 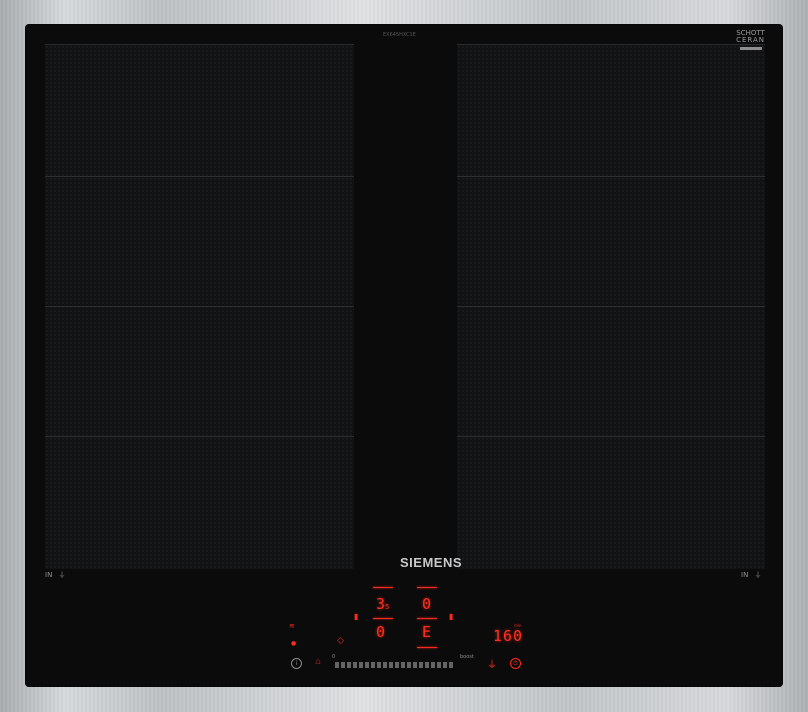 I want to click on zone-indicator-mid-right, so click(x=427, y=618).